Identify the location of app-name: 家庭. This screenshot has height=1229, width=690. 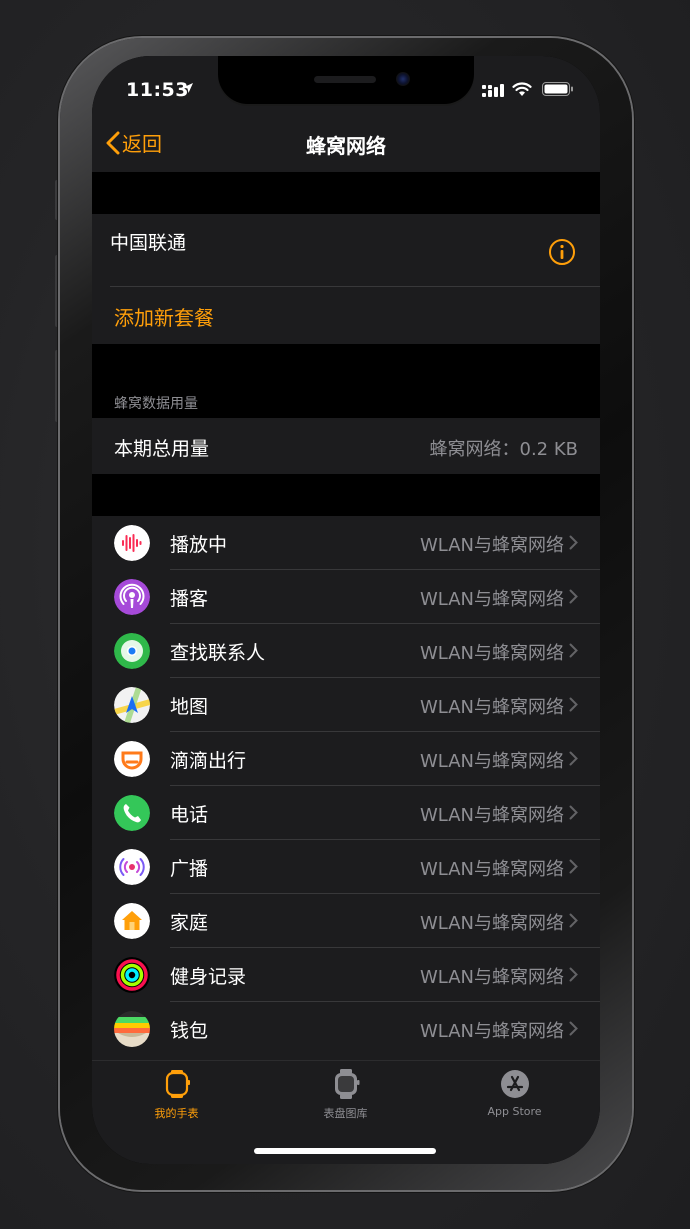
(189, 923).